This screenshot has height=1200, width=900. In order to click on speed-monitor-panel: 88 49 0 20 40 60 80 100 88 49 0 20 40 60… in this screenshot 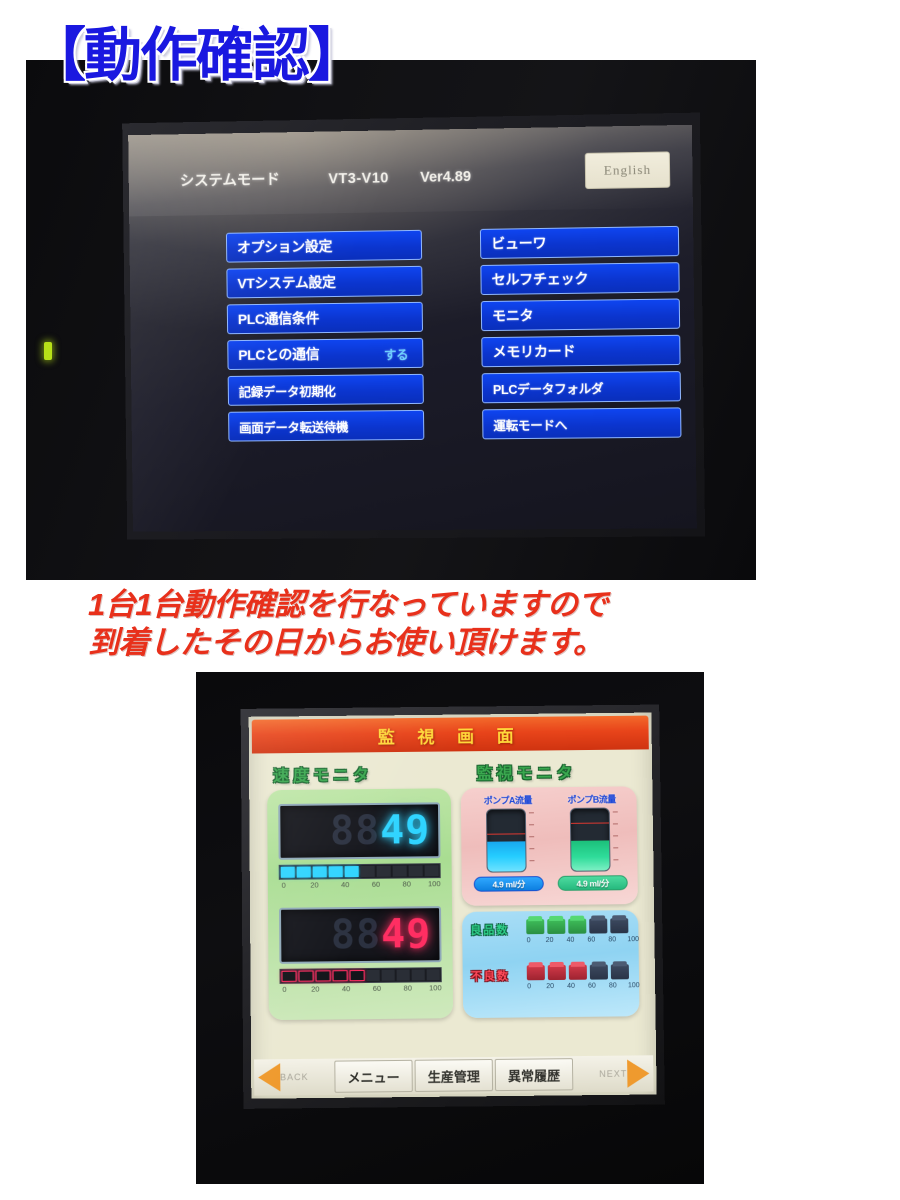, I will do `click(360, 904)`.